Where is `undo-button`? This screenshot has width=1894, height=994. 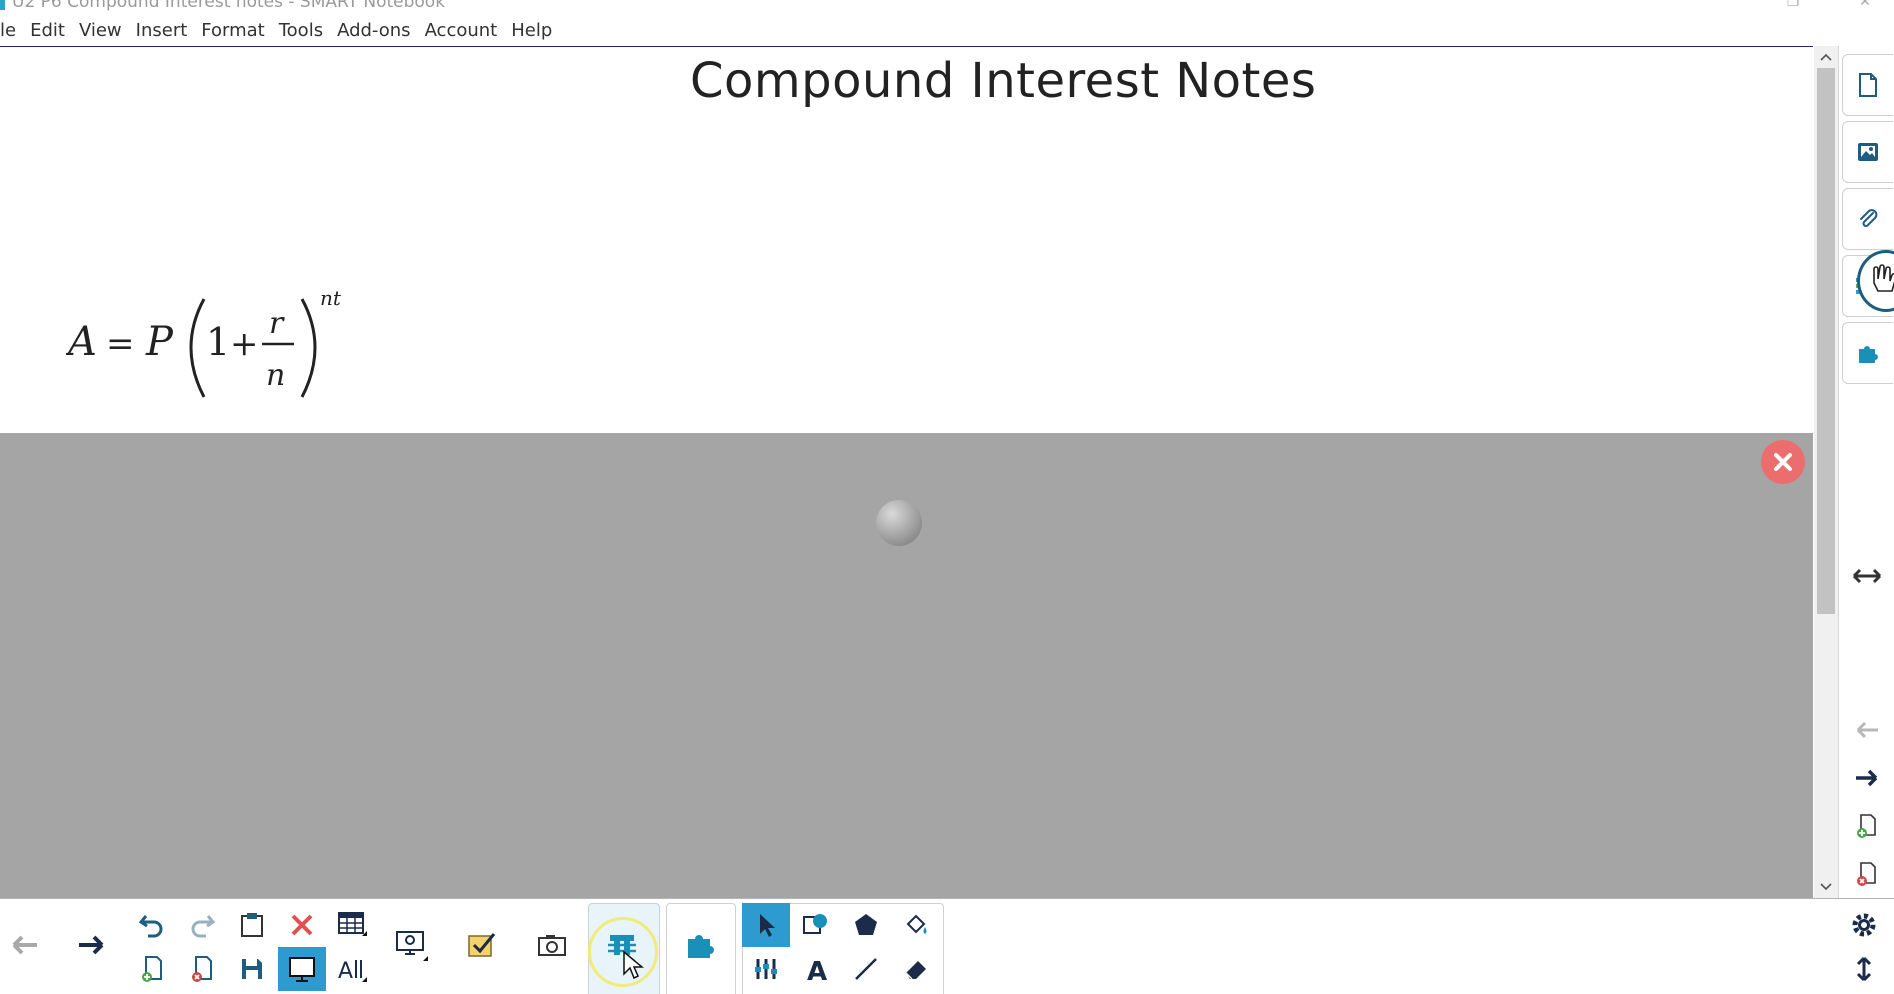 undo-button is located at coordinates (152, 925).